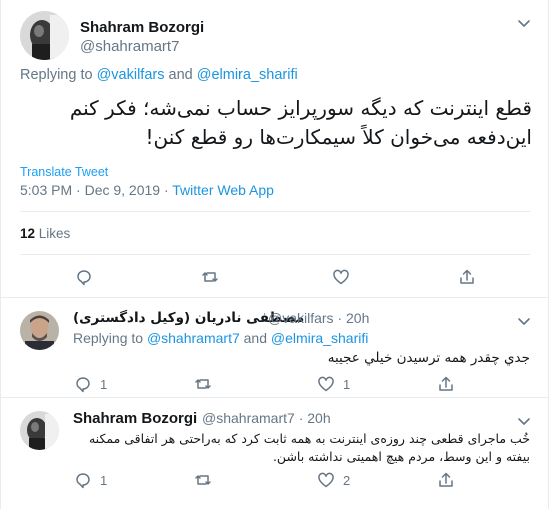  What do you see at coordinates (428, 358) in the screenshot?
I see `reply-text: جدي چقدر همه ترسيدن خيلي عجيبه` at bounding box center [428, 358].